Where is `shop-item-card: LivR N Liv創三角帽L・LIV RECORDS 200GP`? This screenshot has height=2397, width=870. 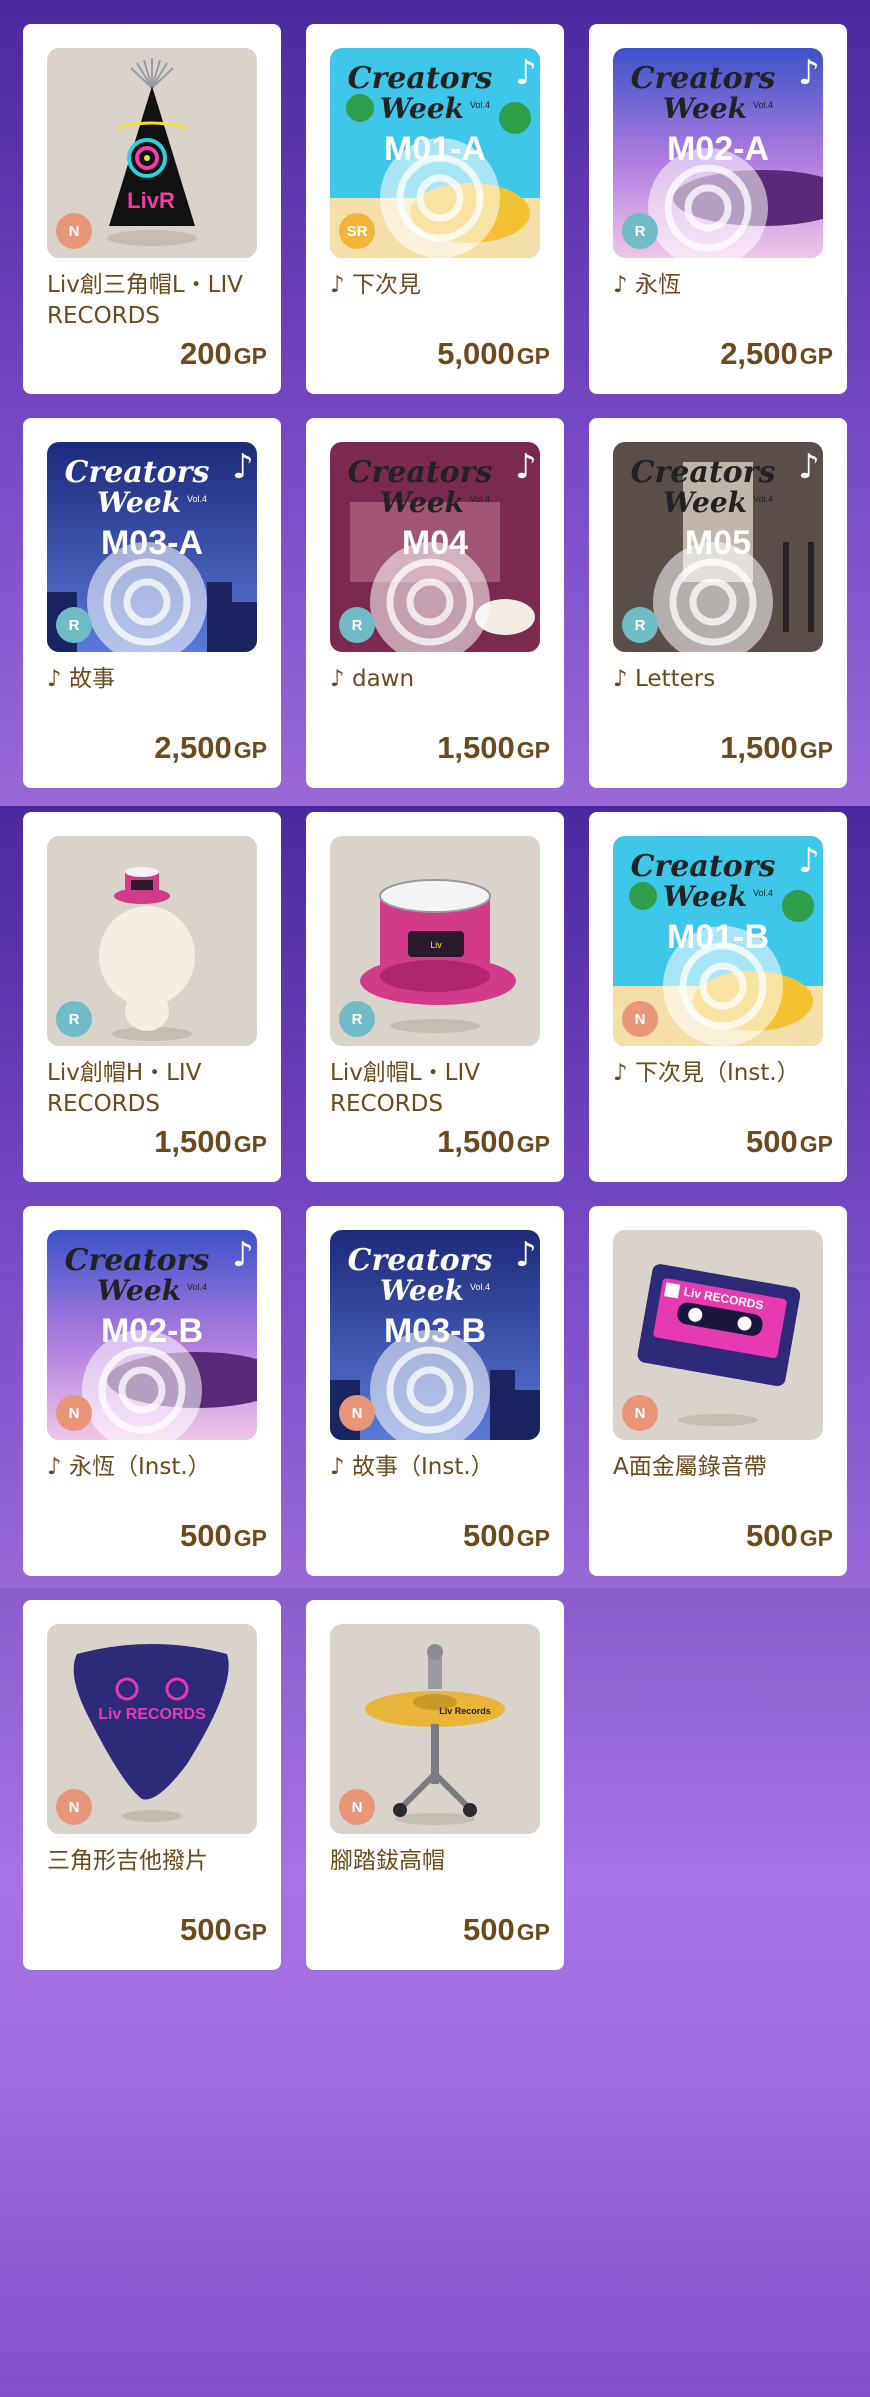 shop-item-card: LivR N Liv創三角帽L・LIV RECORDS 200GP is located at coordinates (152, 209).